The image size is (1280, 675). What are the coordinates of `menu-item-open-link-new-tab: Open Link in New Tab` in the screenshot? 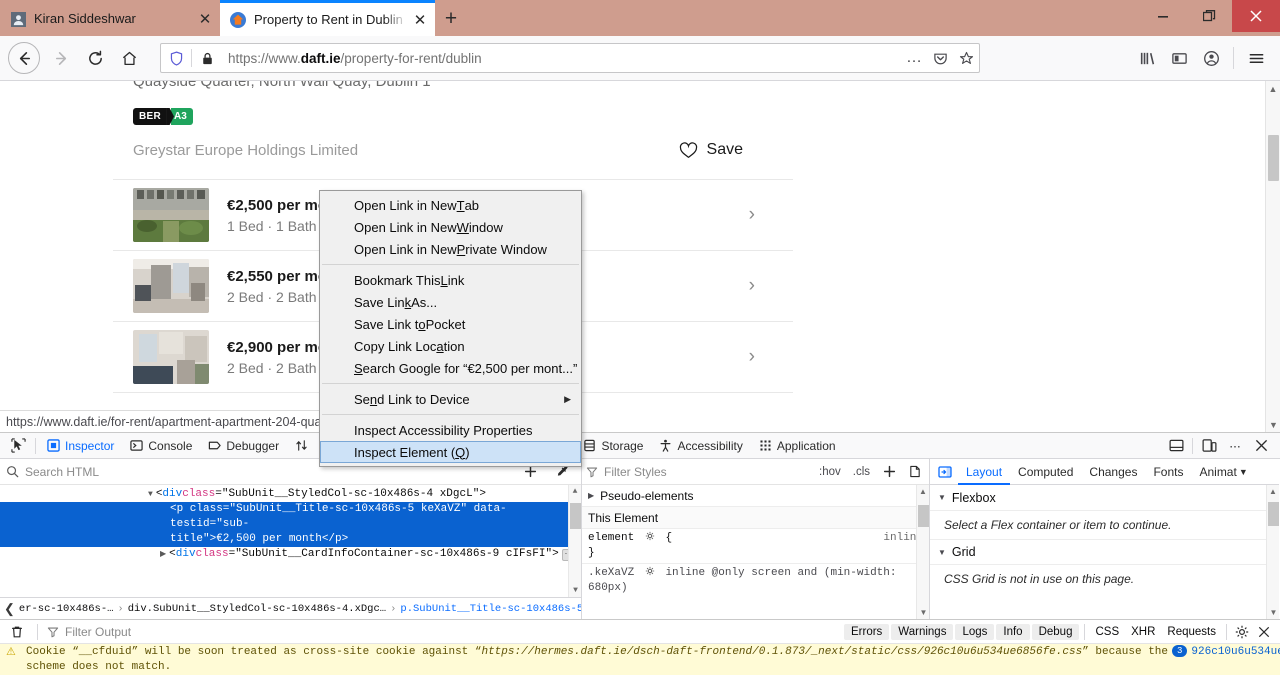 It's located at (450, 205).